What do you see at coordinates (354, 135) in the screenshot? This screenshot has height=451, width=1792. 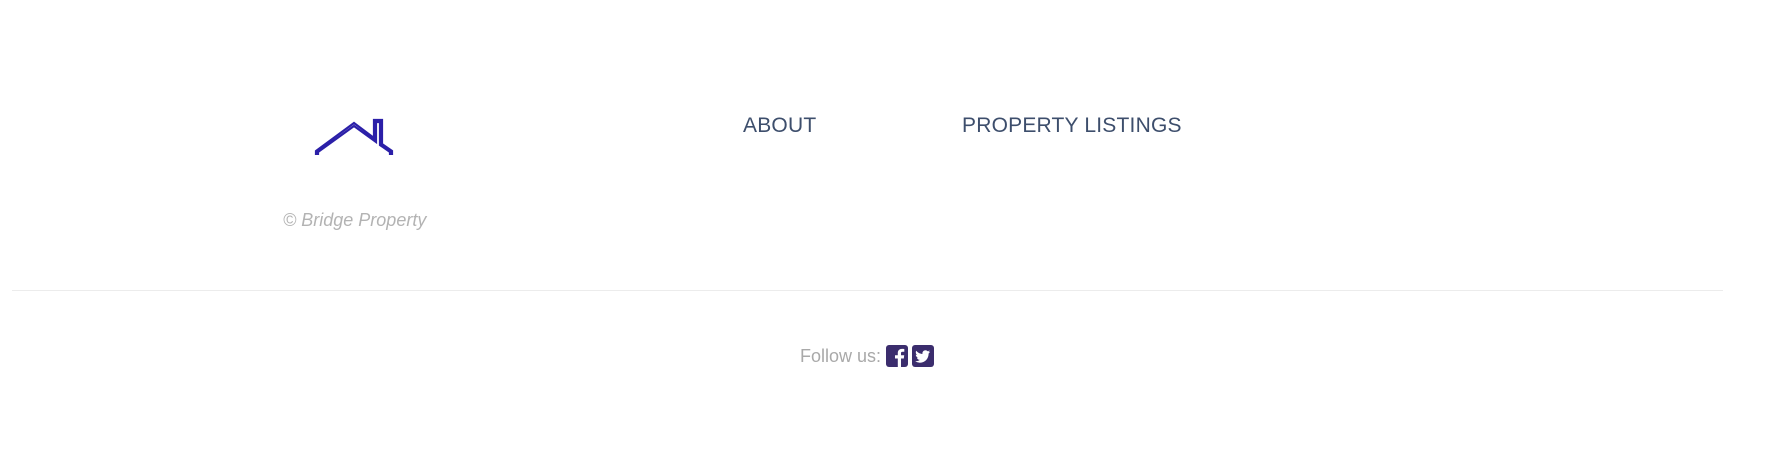 I see `house-roof-icon` at bounding box center [354, 135].